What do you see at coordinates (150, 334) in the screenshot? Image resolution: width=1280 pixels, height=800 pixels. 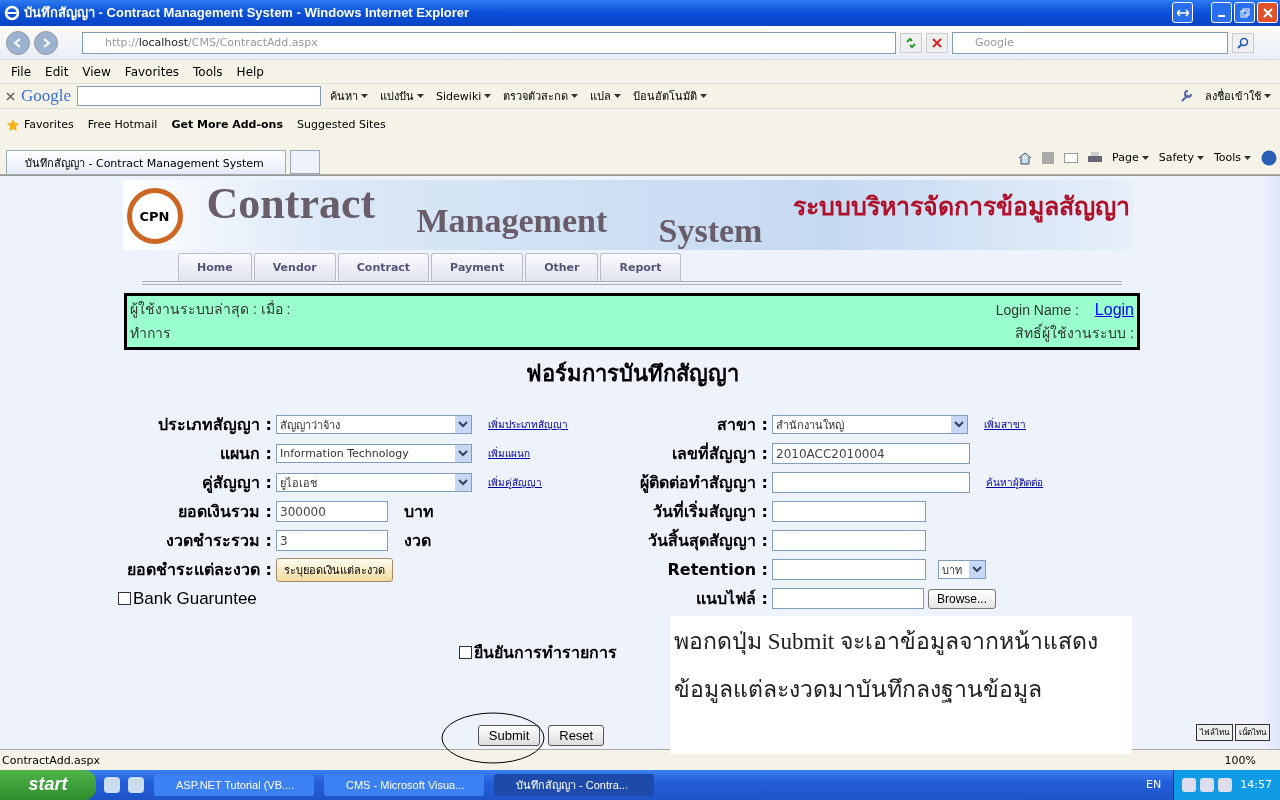 I see `action-text: ทำการ` at bounding box center [150, 334].